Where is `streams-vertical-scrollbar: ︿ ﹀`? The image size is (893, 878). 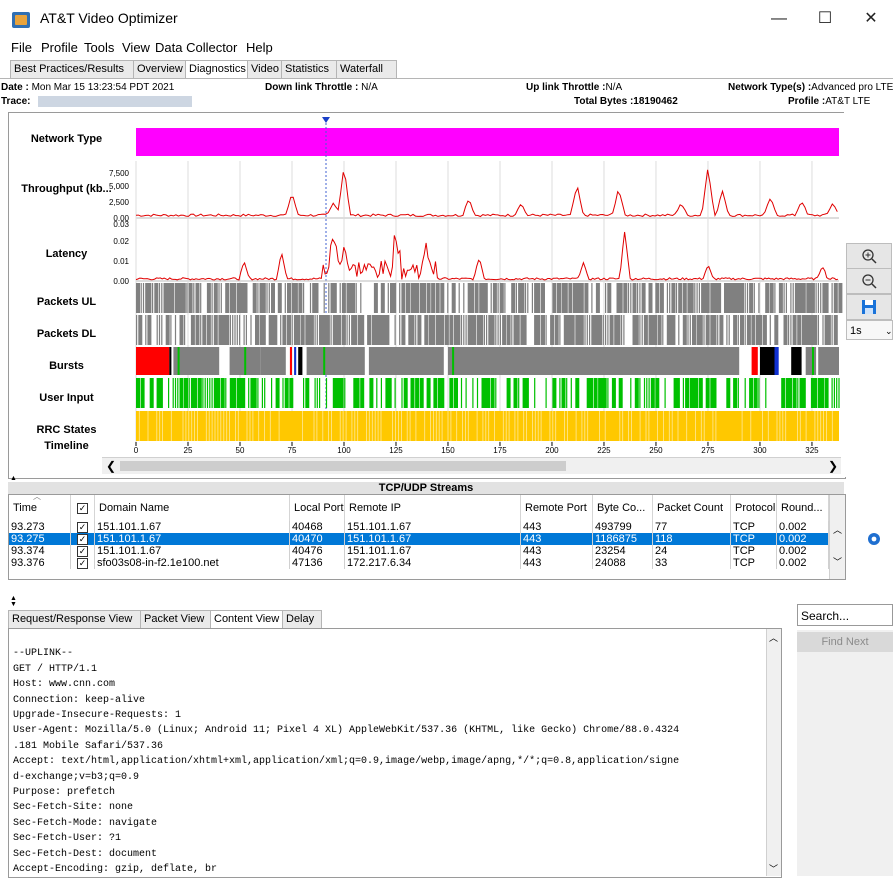 streams-vertical-scrollbar: ︿ ﹀ is located at coordinates (837, 537).